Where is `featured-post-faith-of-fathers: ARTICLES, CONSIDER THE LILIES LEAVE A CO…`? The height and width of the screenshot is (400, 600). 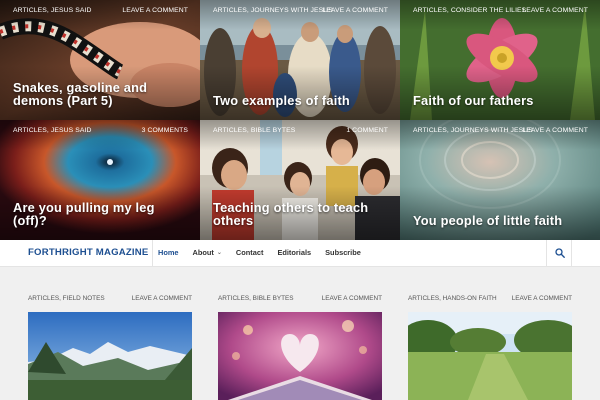 featured-post-faith-of-fathers: ARTICLES, CONSIDER THE LILIES LEAVE A CO… is located at coordinates (500, 60).